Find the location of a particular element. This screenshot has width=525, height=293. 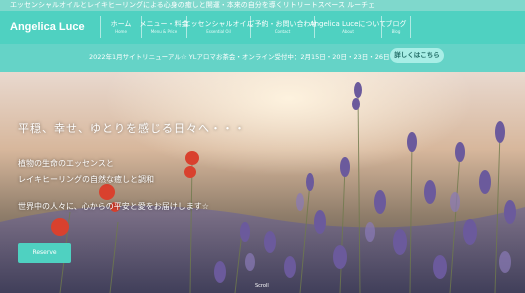

nav-item-menu-price: メニュー・料金 Menu & Price is located at coordinates (164, 27).